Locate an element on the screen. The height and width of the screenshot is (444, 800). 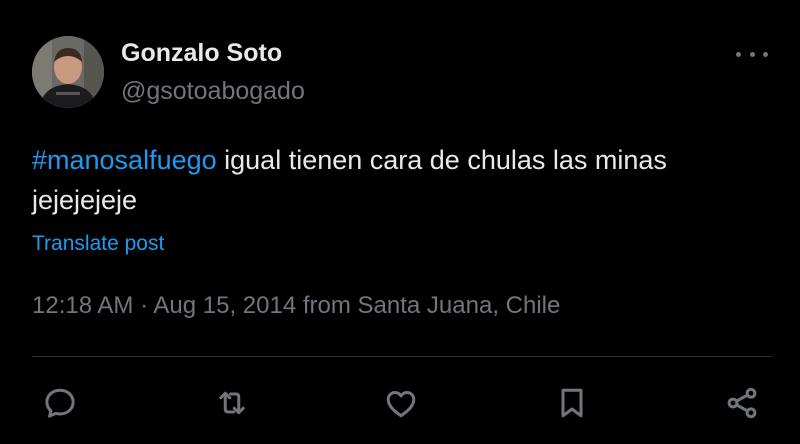
avatar is located at coordinates (68, 72).